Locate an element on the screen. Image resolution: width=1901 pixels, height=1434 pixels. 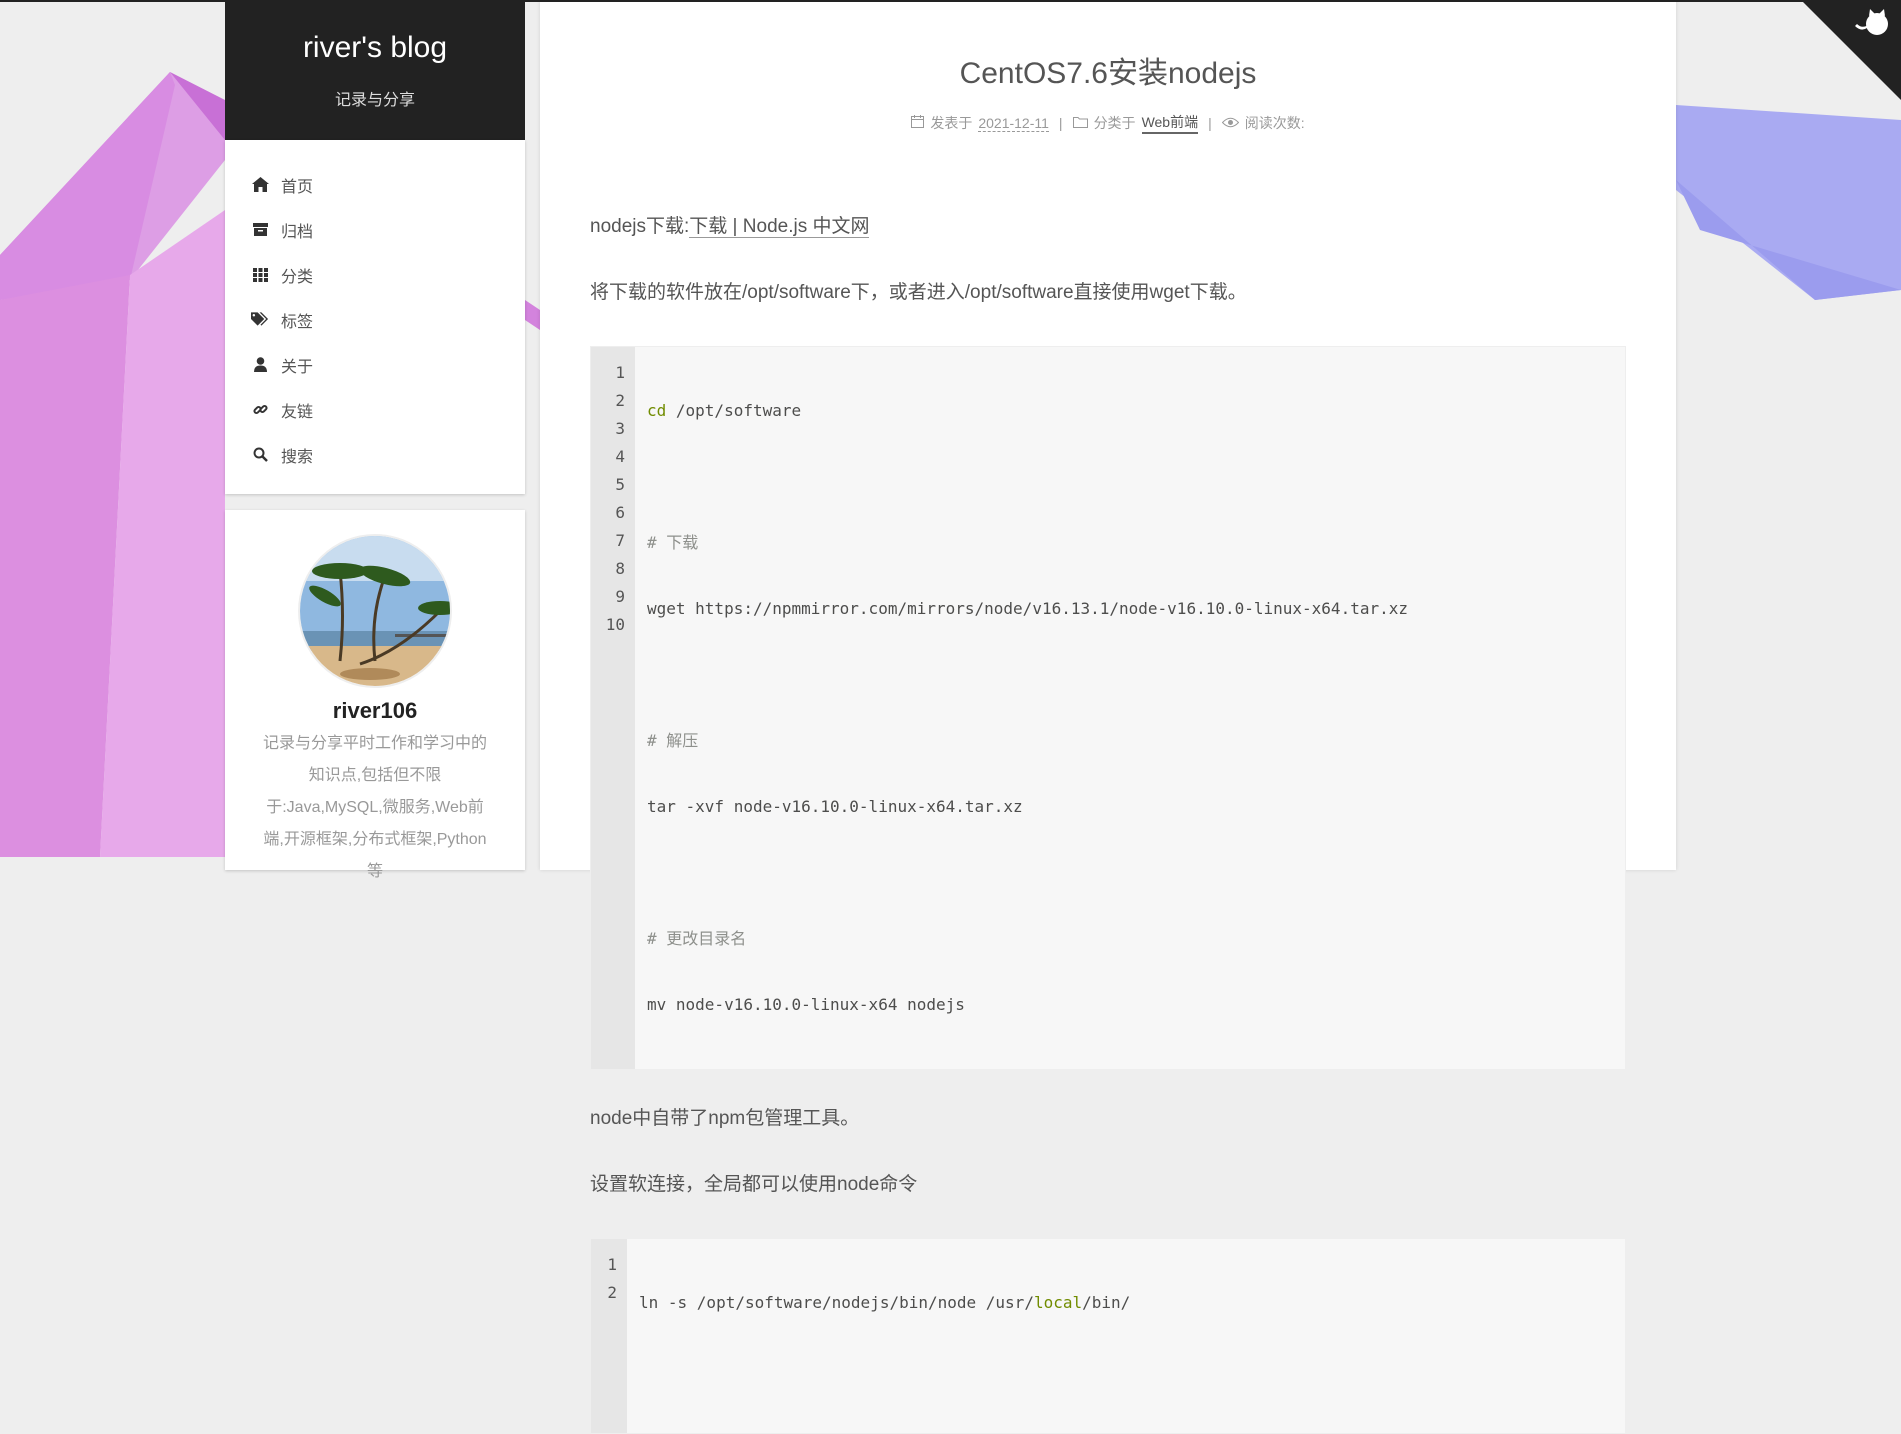
menu-item-label: 首页 is located at coordinates (297, 187).